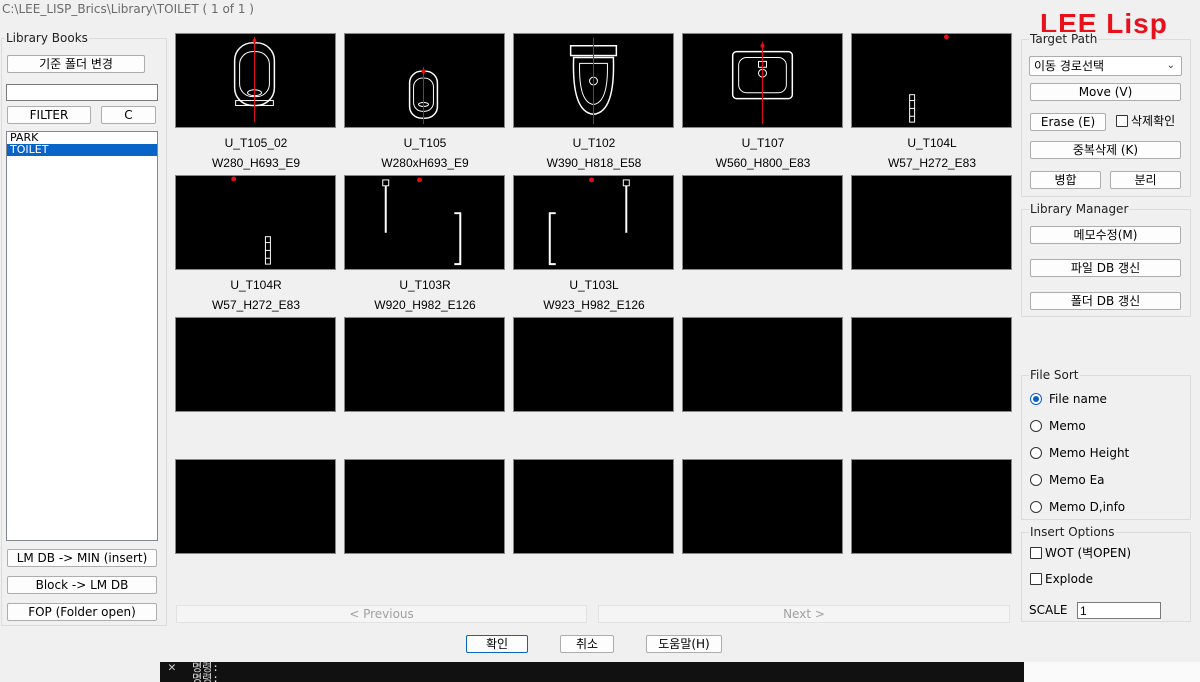  I want to click on thumbnail-info: W280xH693_E9, so click(425, 163).